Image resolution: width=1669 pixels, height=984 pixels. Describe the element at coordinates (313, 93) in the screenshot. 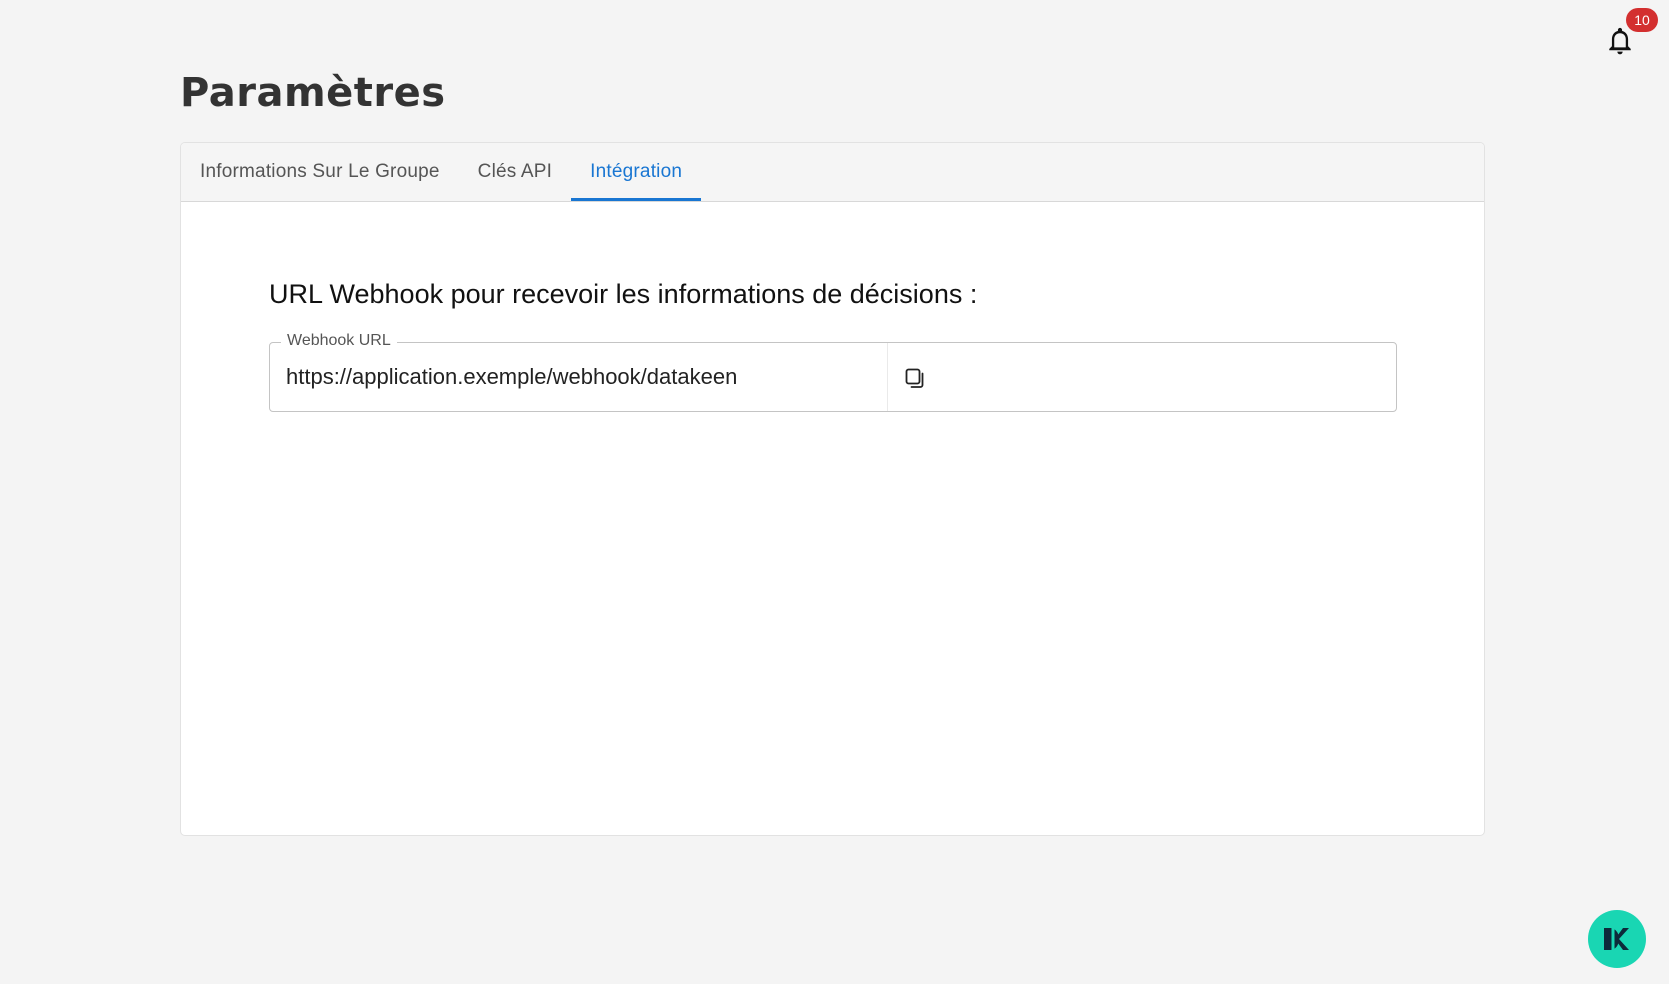

I see `page-title: Paramètres` at that location.